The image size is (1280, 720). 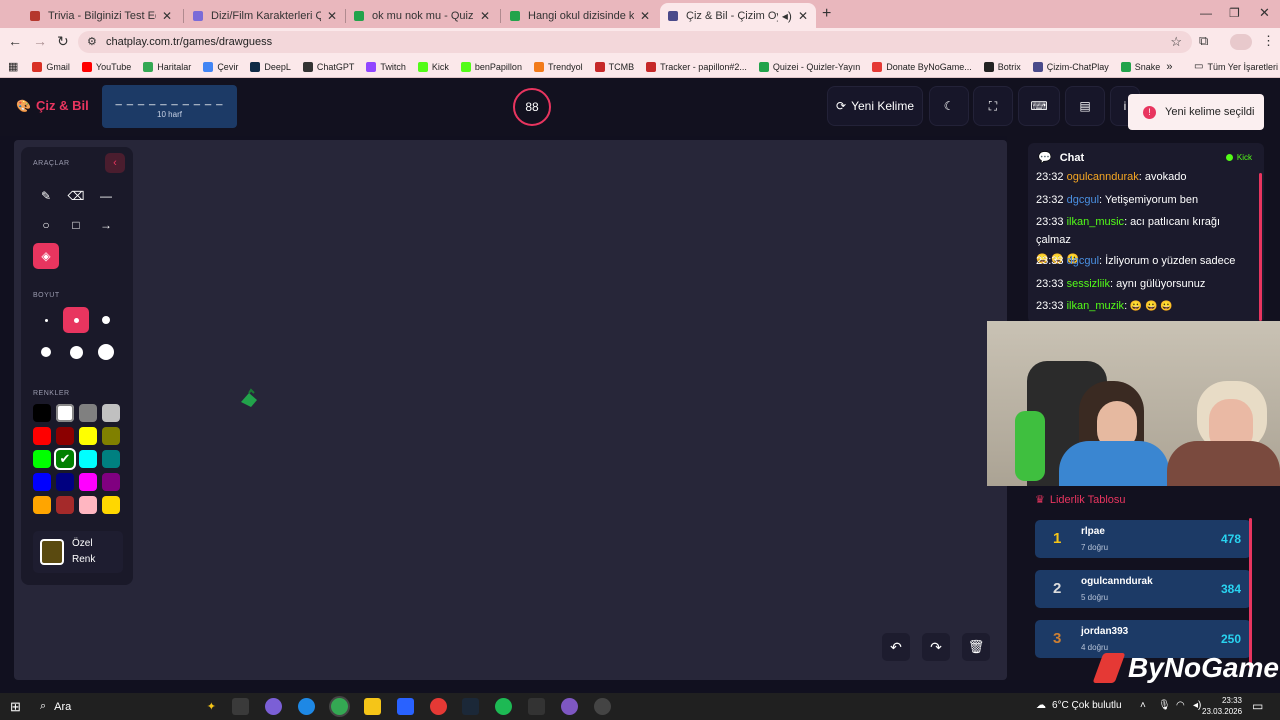 What do you see at coordinates (273, 706) in the screenshot?
I see `copilot-icon` at bounding box center [273, 706].